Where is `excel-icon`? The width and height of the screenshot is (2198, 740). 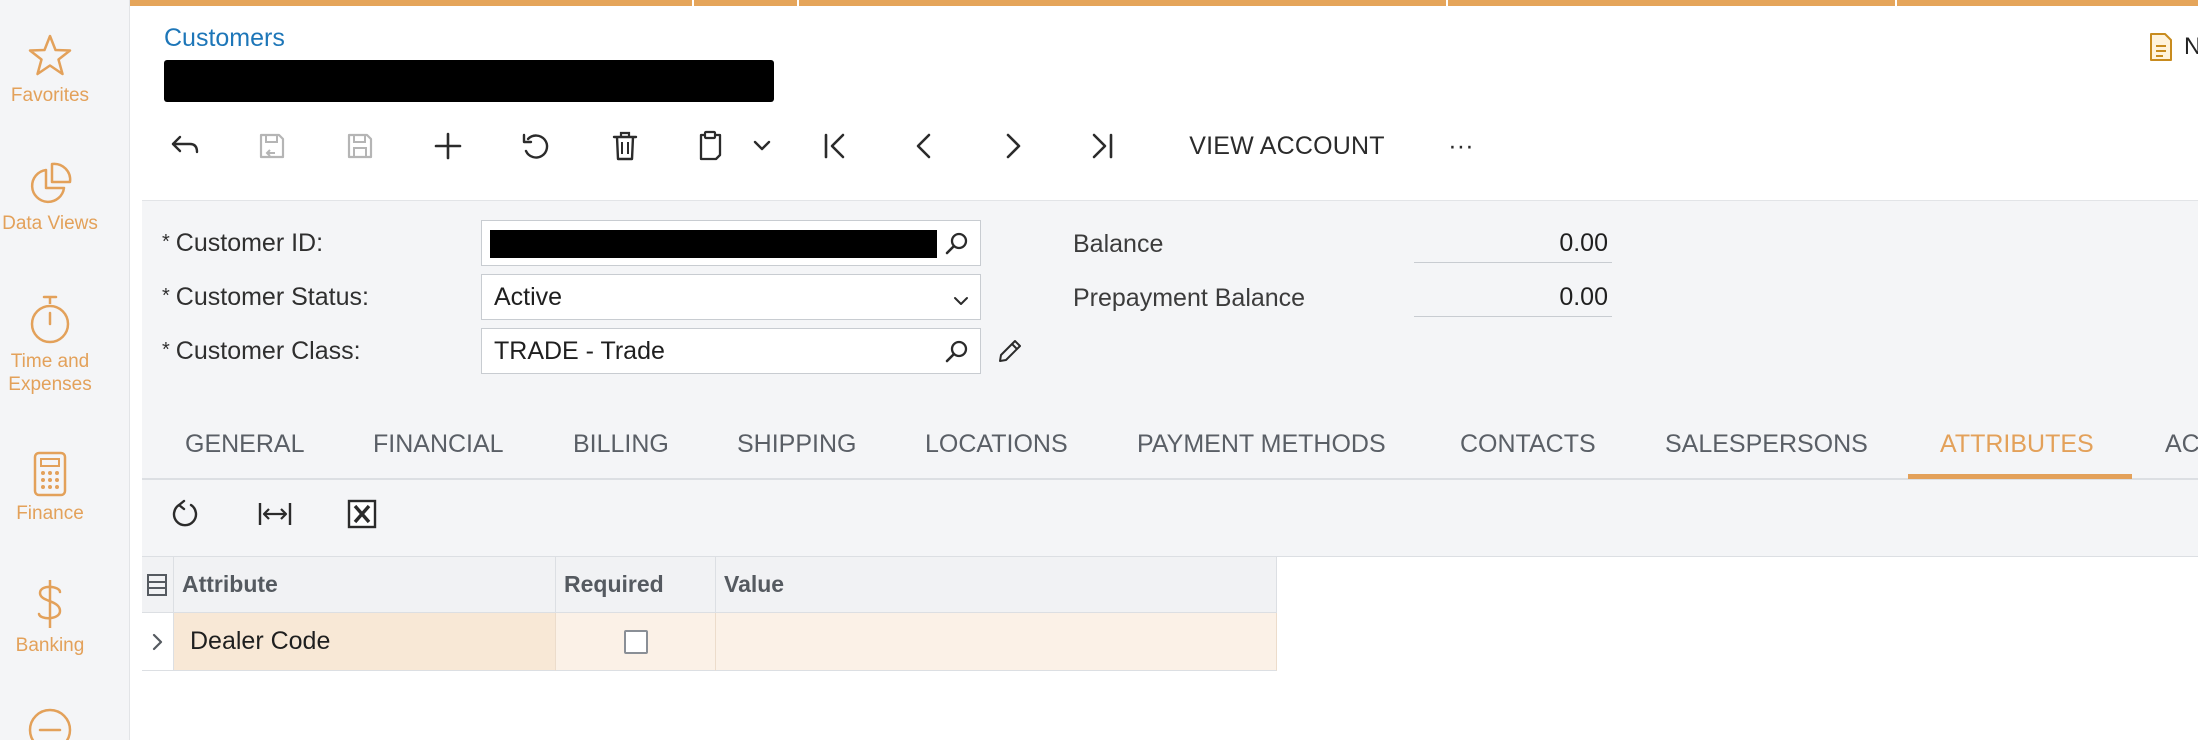
excel-icon is located at coordinates (362, 514).